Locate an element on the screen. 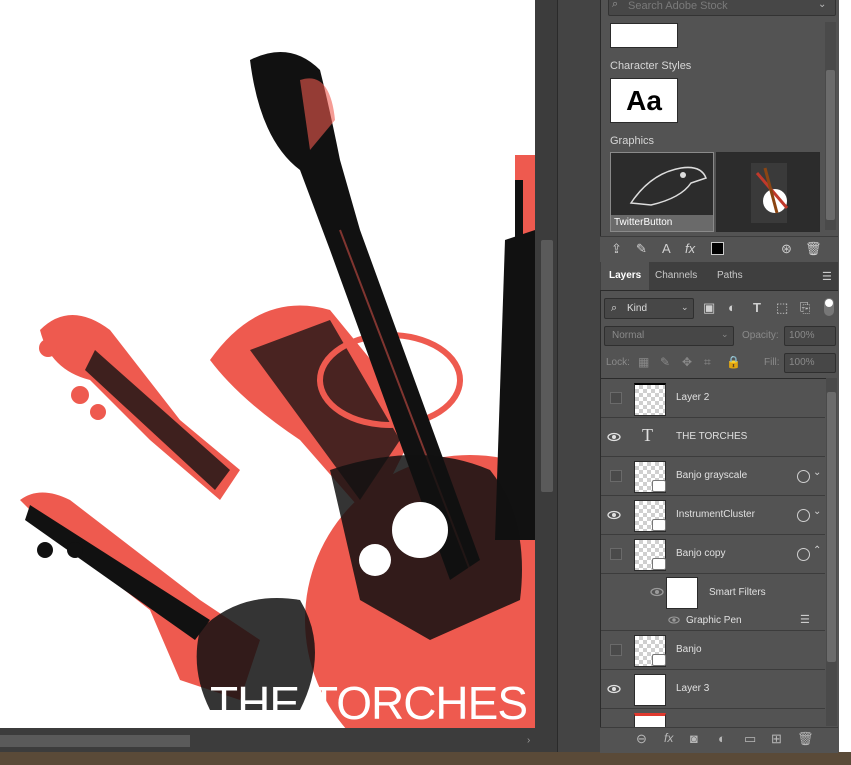  layer-row-instrument-cluster: InstrumentCluster ⌄ is located at coordinates (713, 515).